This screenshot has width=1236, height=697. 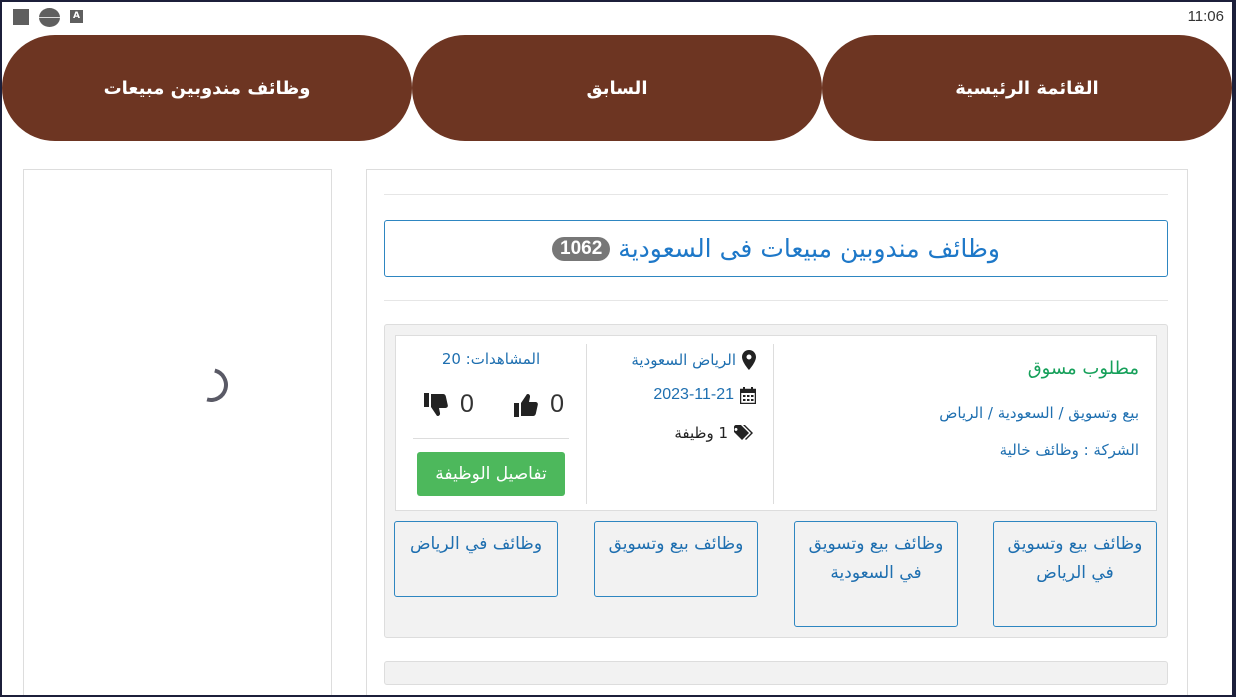 What do you see at coordinates (494, 404) in the screenshot?
I see `votes: 0 0` at bounding box center [494, 404].